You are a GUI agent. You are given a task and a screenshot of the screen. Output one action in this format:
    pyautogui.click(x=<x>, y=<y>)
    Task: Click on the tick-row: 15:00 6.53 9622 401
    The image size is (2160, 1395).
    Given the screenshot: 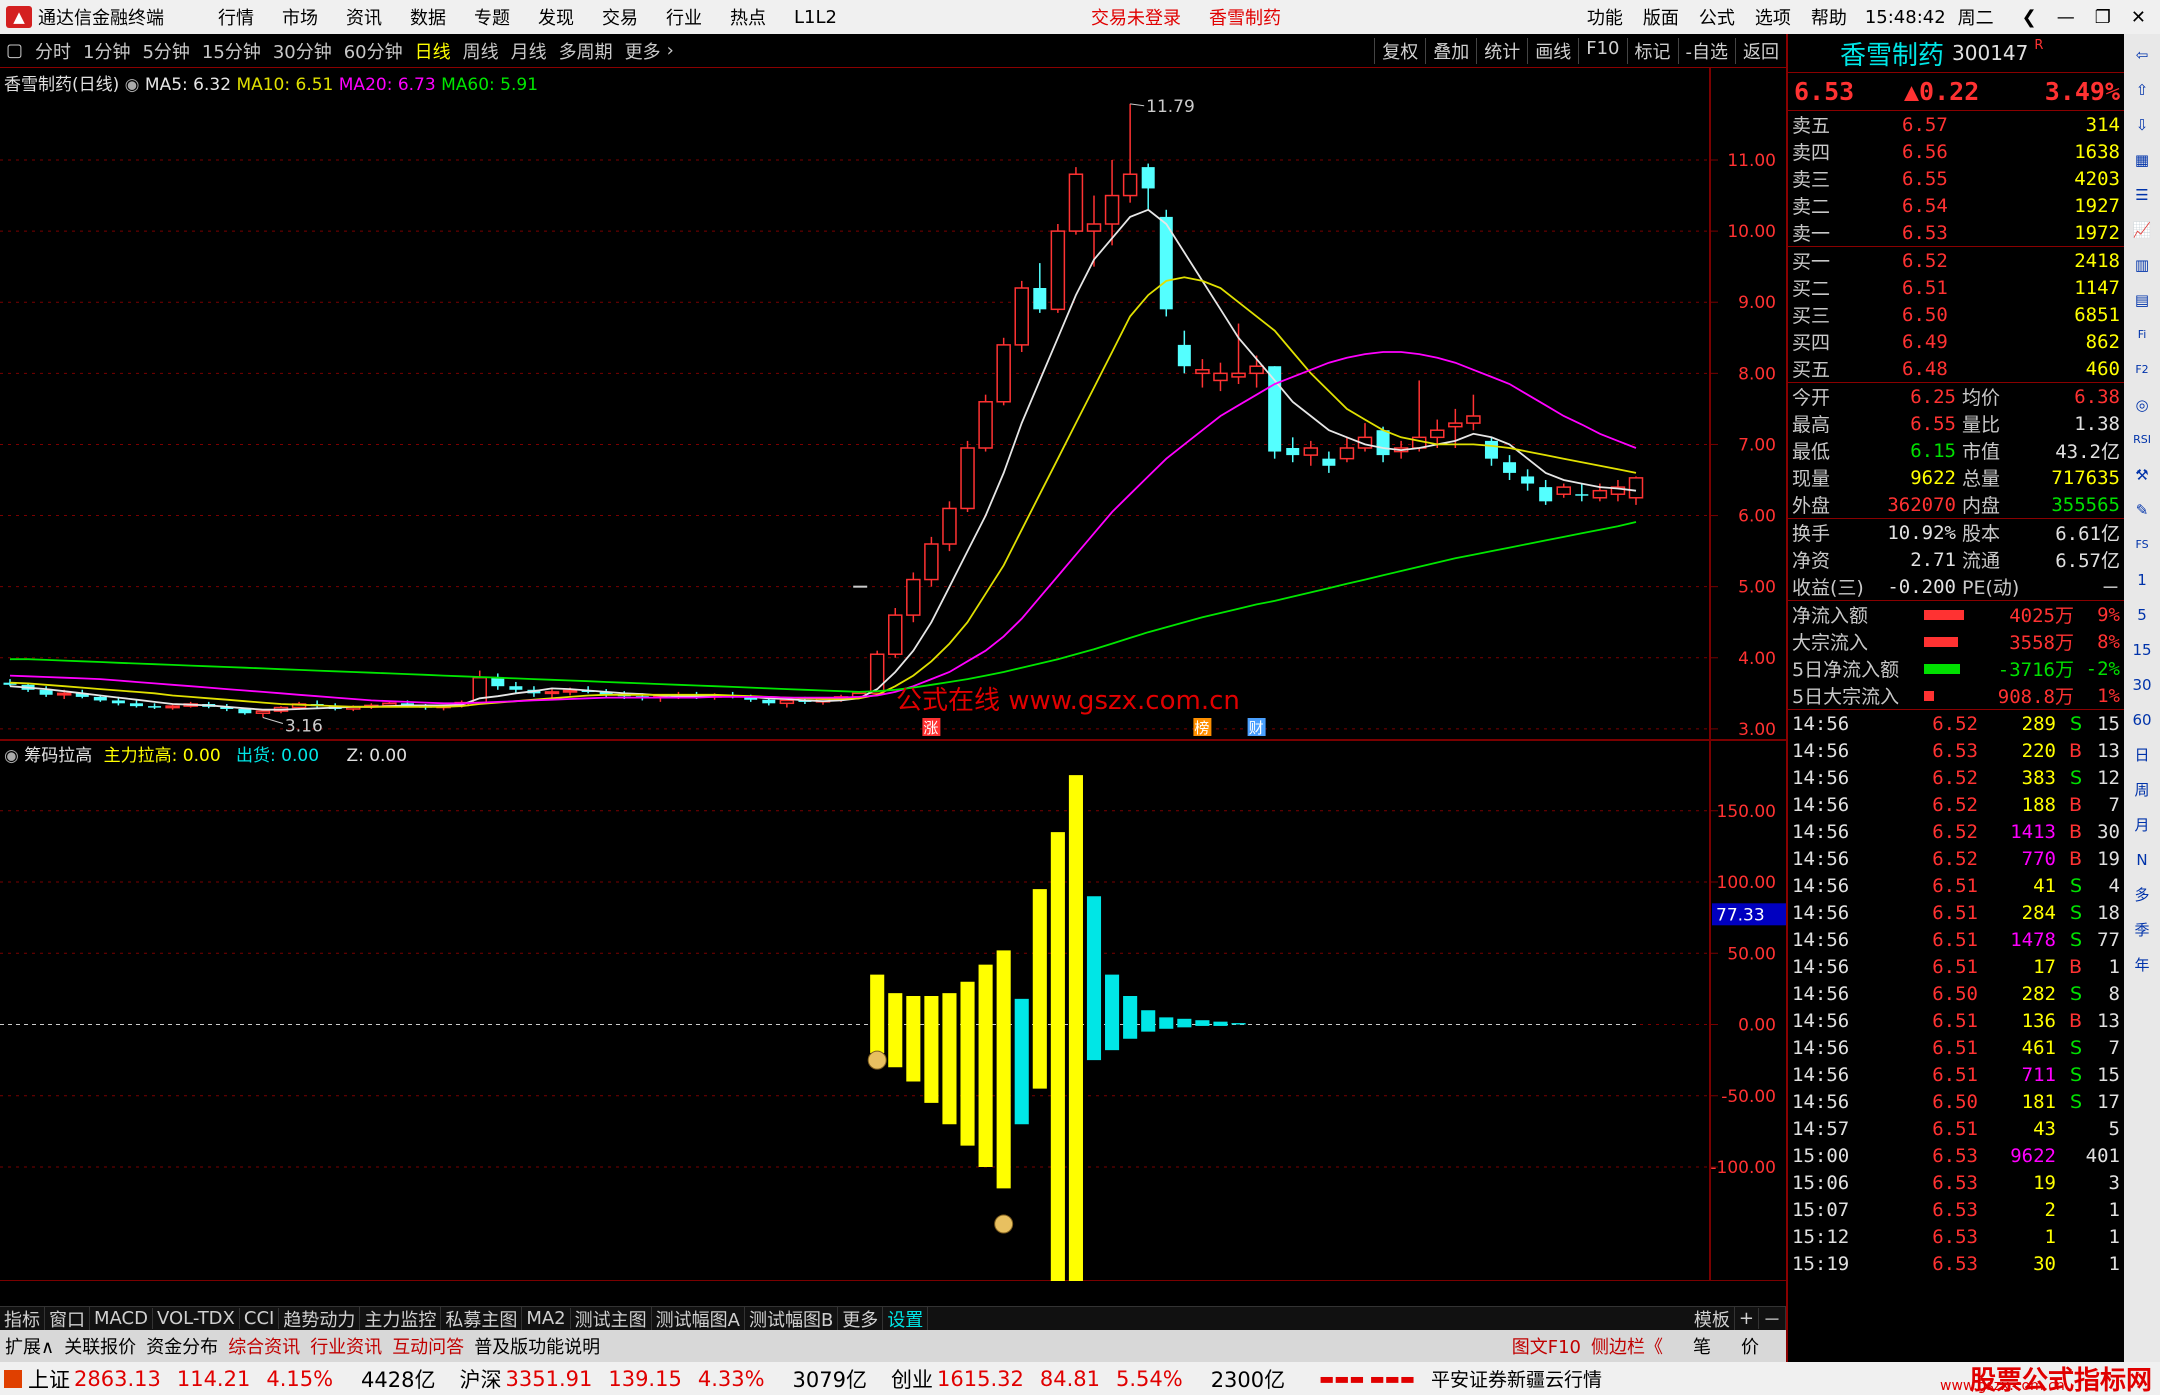 What is the action you would take?
    pyautogui.click(x=1956, y=1155)
    